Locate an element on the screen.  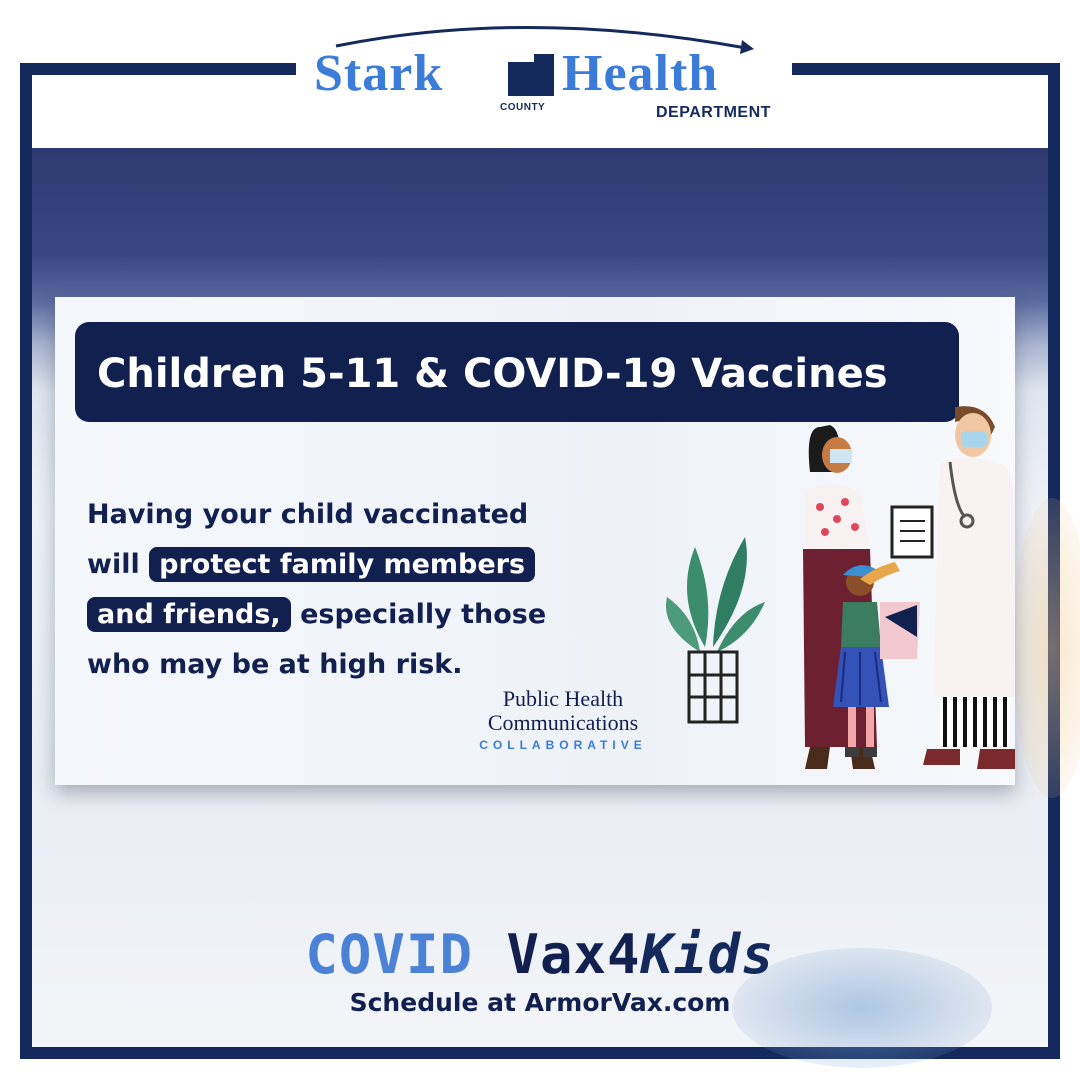
body-especially: especially those is located at coordinates (423, 614).